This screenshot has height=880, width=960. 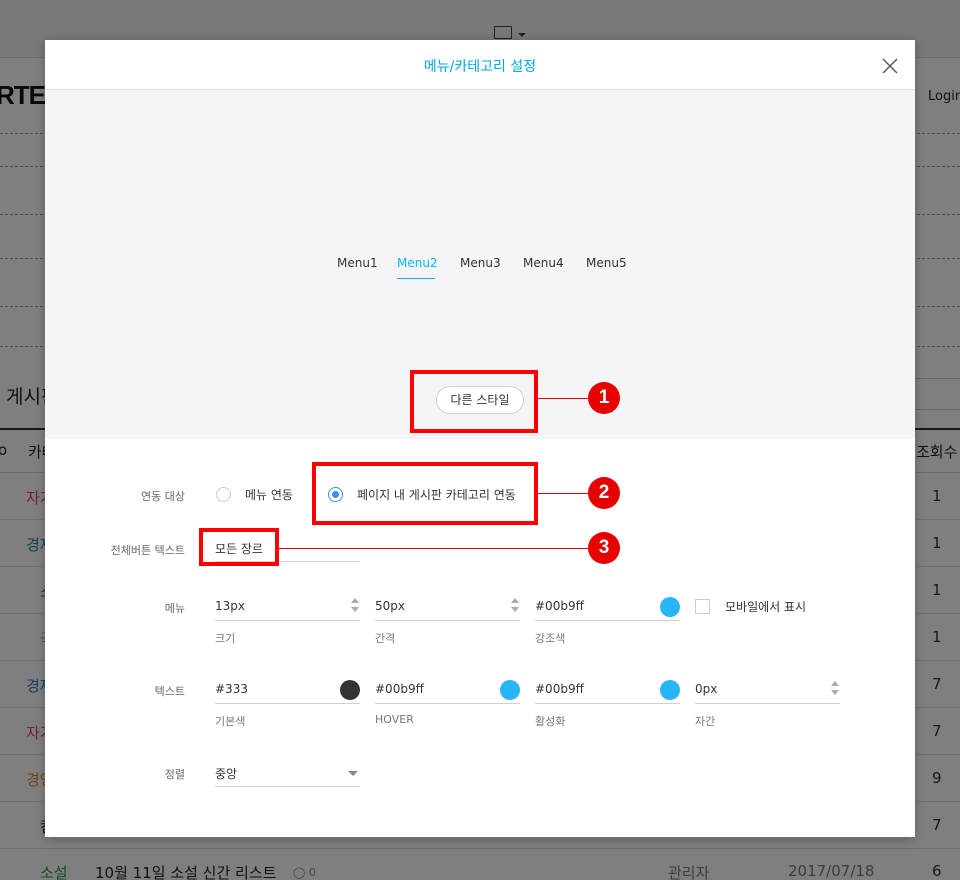 I want to click on menu-size-value: 13px, so click(x=230, y=606).